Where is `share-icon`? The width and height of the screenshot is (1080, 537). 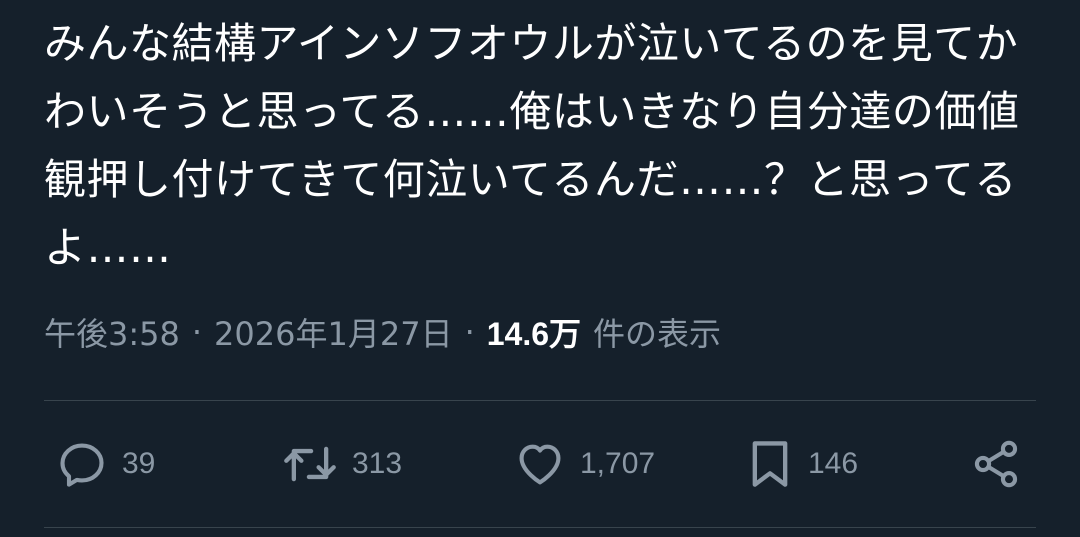
share-icon is located at coordinates (996, 464).